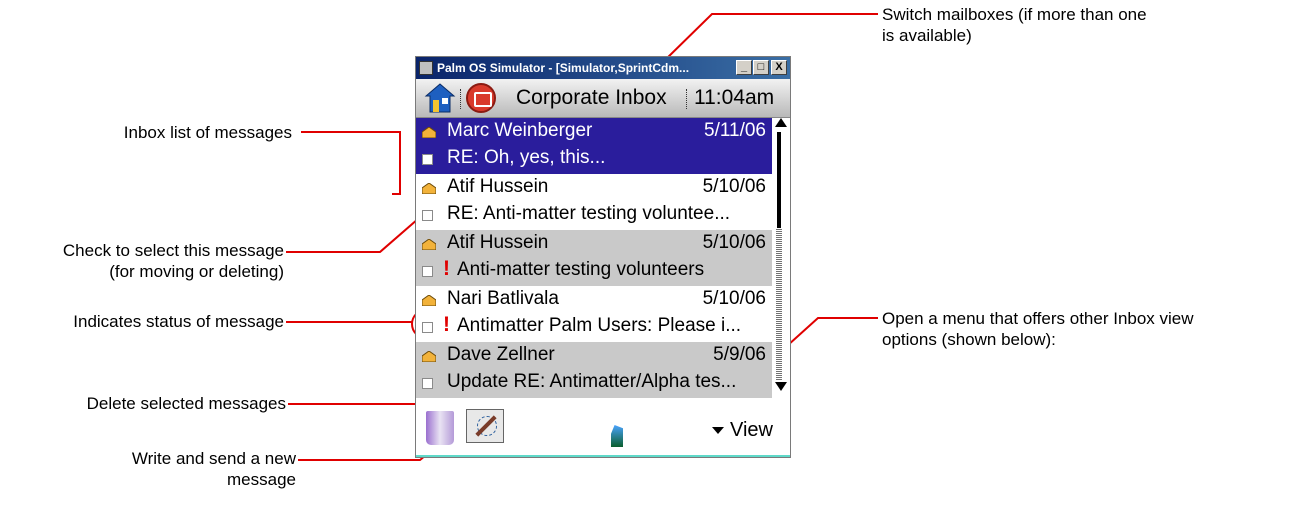 Image resolution: width=1294 pixels, height=510 pixels. Describe the element at coordinates (779, 67) in the screenshot. I see `close-button: X` at that location.